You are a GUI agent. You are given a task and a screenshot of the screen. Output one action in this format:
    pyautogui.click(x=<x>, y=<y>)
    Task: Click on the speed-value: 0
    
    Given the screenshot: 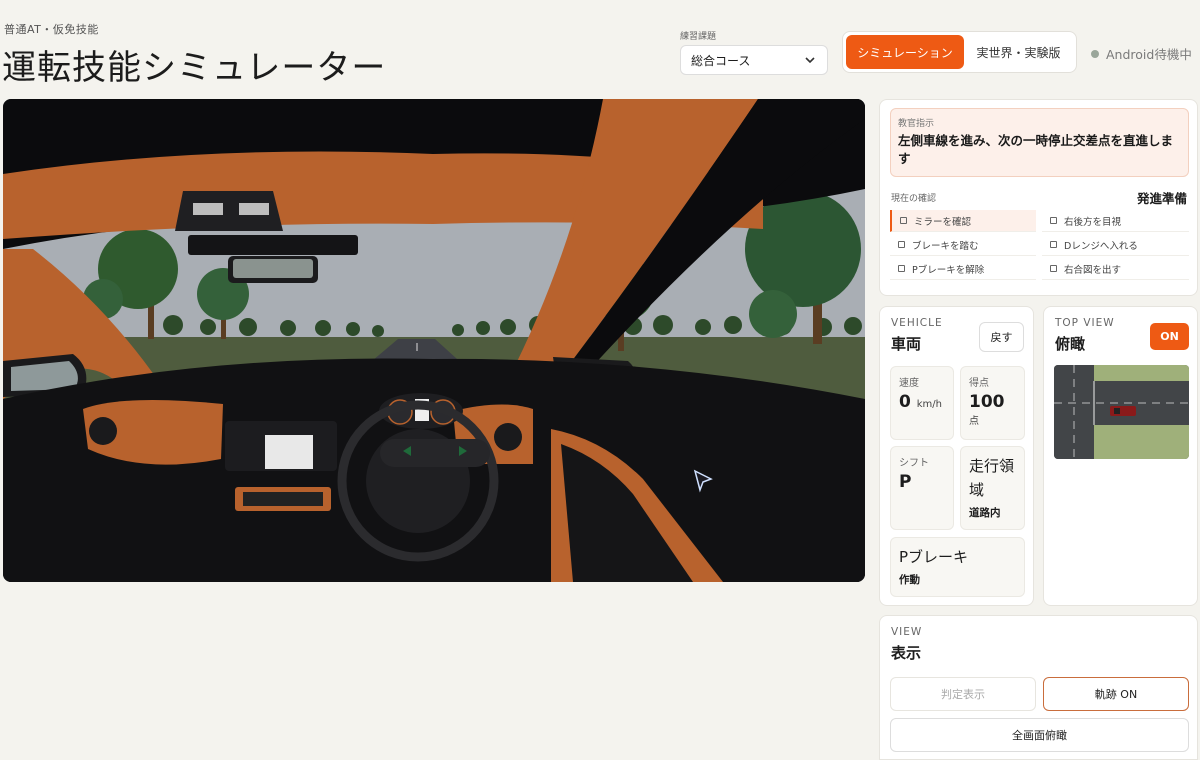 What is the action you would take?
    pyautogui.click(x=905, y=402)
    